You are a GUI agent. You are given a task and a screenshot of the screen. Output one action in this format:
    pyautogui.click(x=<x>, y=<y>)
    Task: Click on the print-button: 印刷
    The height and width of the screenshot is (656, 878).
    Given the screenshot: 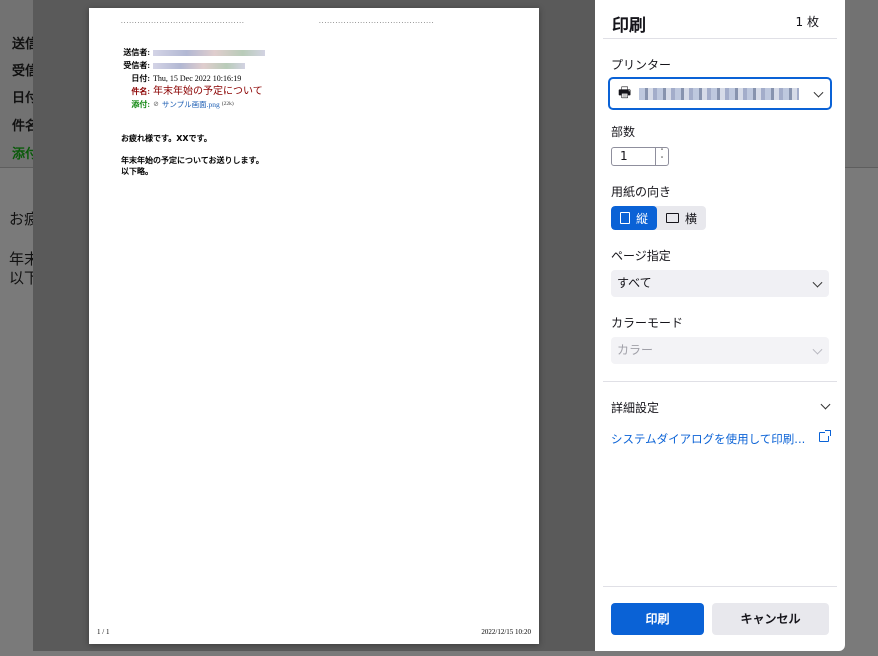 What is the action you would take?
    pyautogui.click(x=657, y=619)
    